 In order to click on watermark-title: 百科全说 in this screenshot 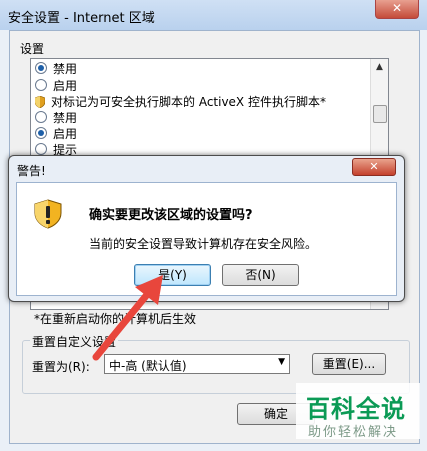, I will do `click(356, 409)`.